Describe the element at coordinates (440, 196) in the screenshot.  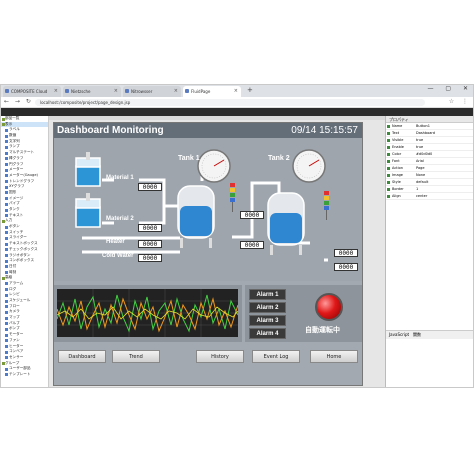
I see `property-value: center` at that location.